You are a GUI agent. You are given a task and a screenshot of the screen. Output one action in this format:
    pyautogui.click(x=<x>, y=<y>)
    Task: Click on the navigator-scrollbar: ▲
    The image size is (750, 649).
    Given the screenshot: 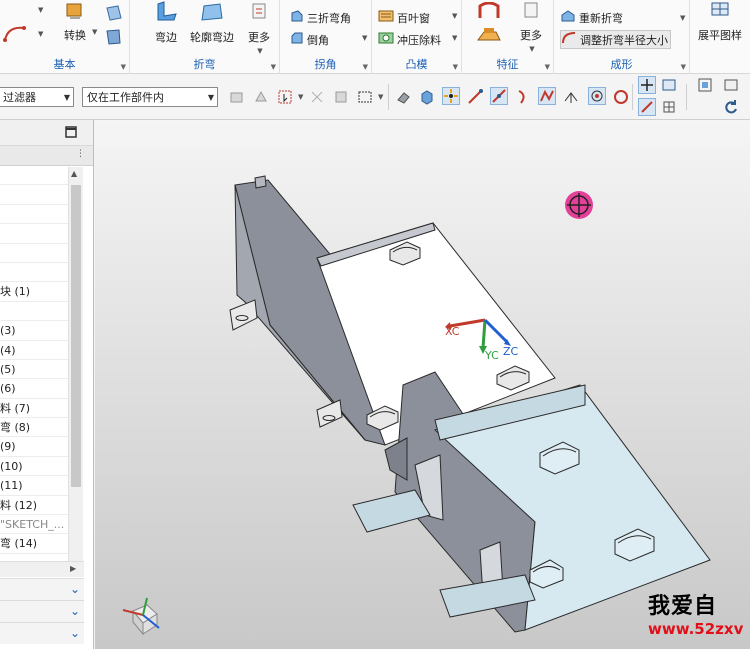 What is the action you would take?
    pyautogui.click(x=75, y=364)
    